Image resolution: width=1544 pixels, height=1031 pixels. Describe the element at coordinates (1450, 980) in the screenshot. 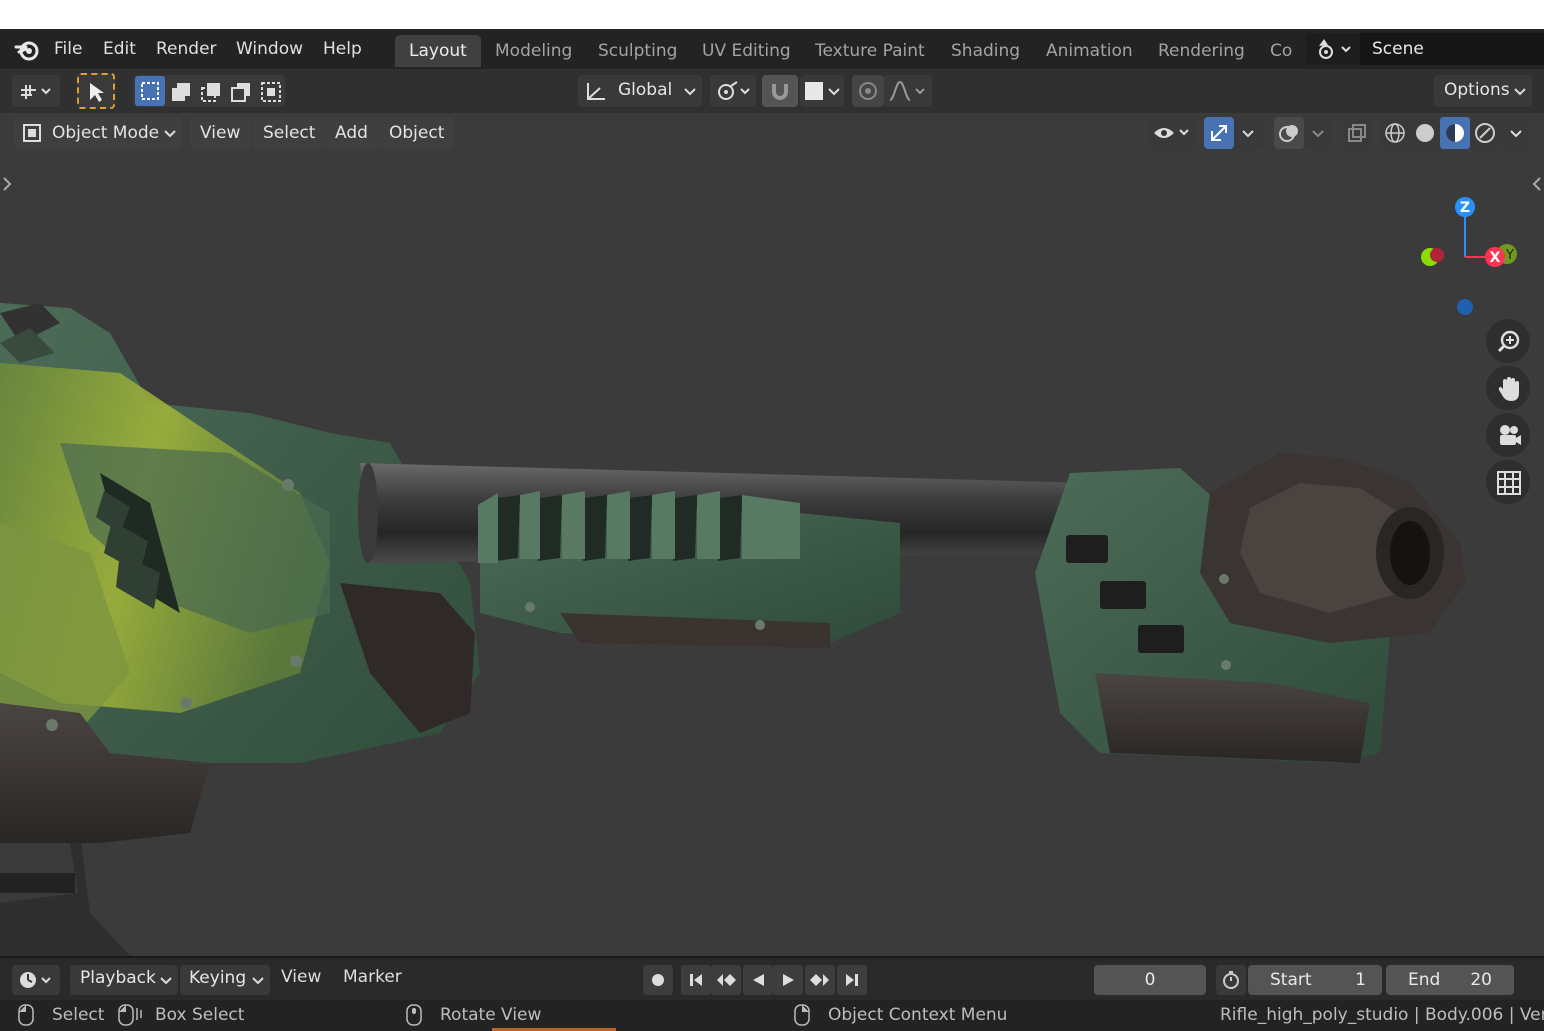

I see `end-frame-field: End 20` at that location.